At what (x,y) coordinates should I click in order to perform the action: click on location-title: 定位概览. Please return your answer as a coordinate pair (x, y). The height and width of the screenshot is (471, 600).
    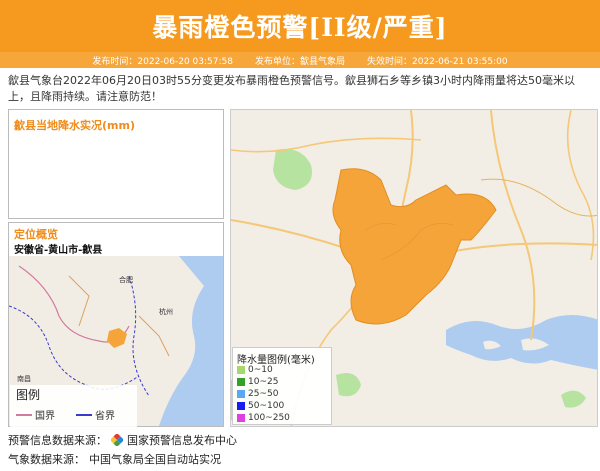
    Looking at the image, I should click on (36, 234).